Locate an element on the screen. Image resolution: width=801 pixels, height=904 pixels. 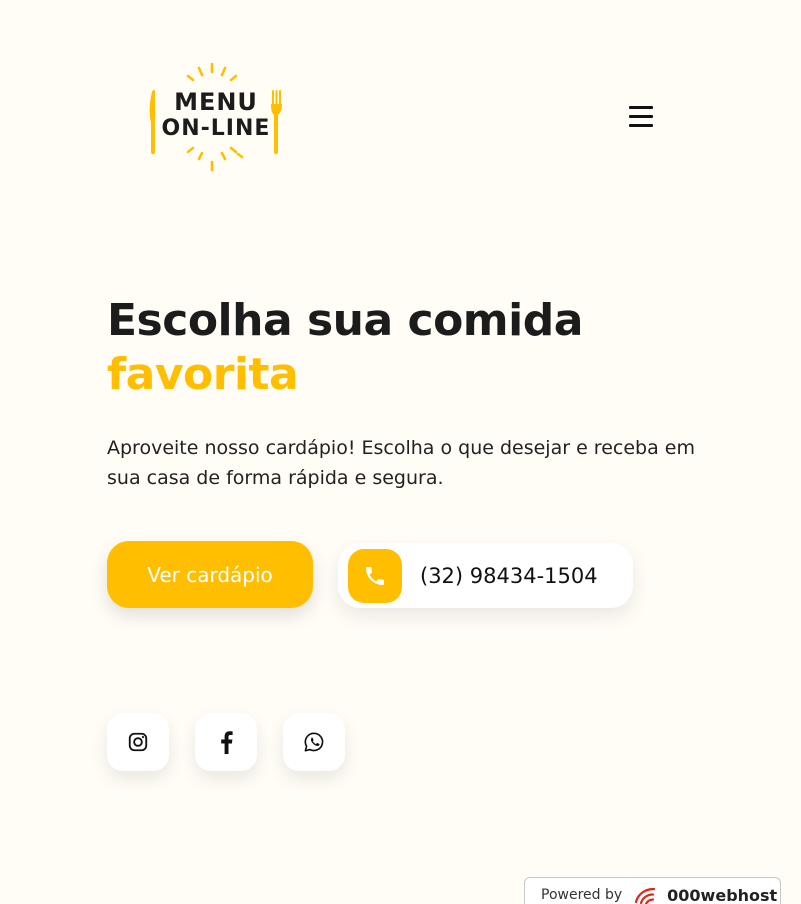
logo-text-line2: ON-LINE is located at coordinates (216, 128).